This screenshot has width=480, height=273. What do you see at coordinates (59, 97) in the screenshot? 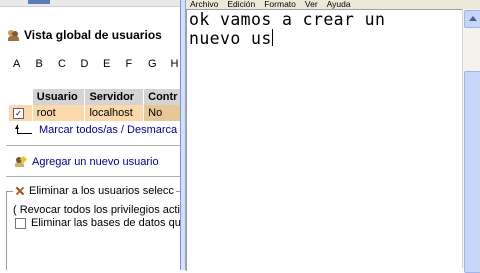
I see `column-header-usuario: Usuario` at bounding box center [59, 97].